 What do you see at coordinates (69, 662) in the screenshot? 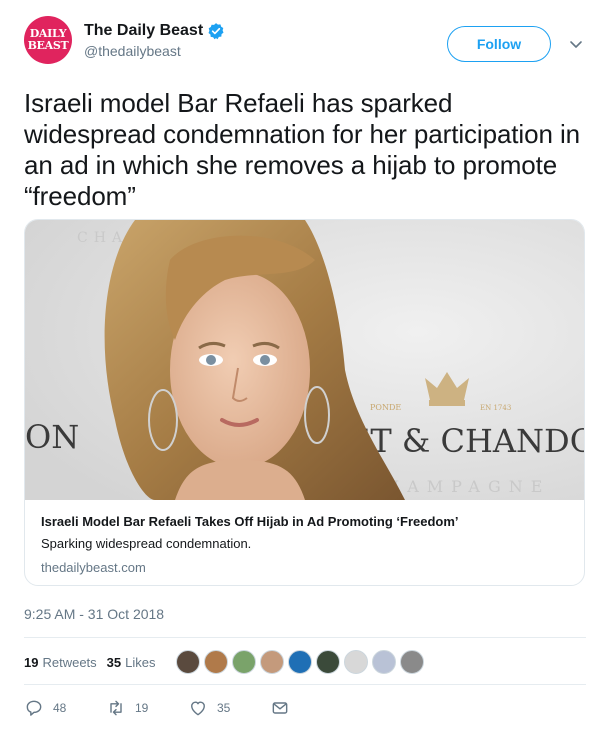
I see `retweets-label: Retweets` at bounding box center [69, 662].